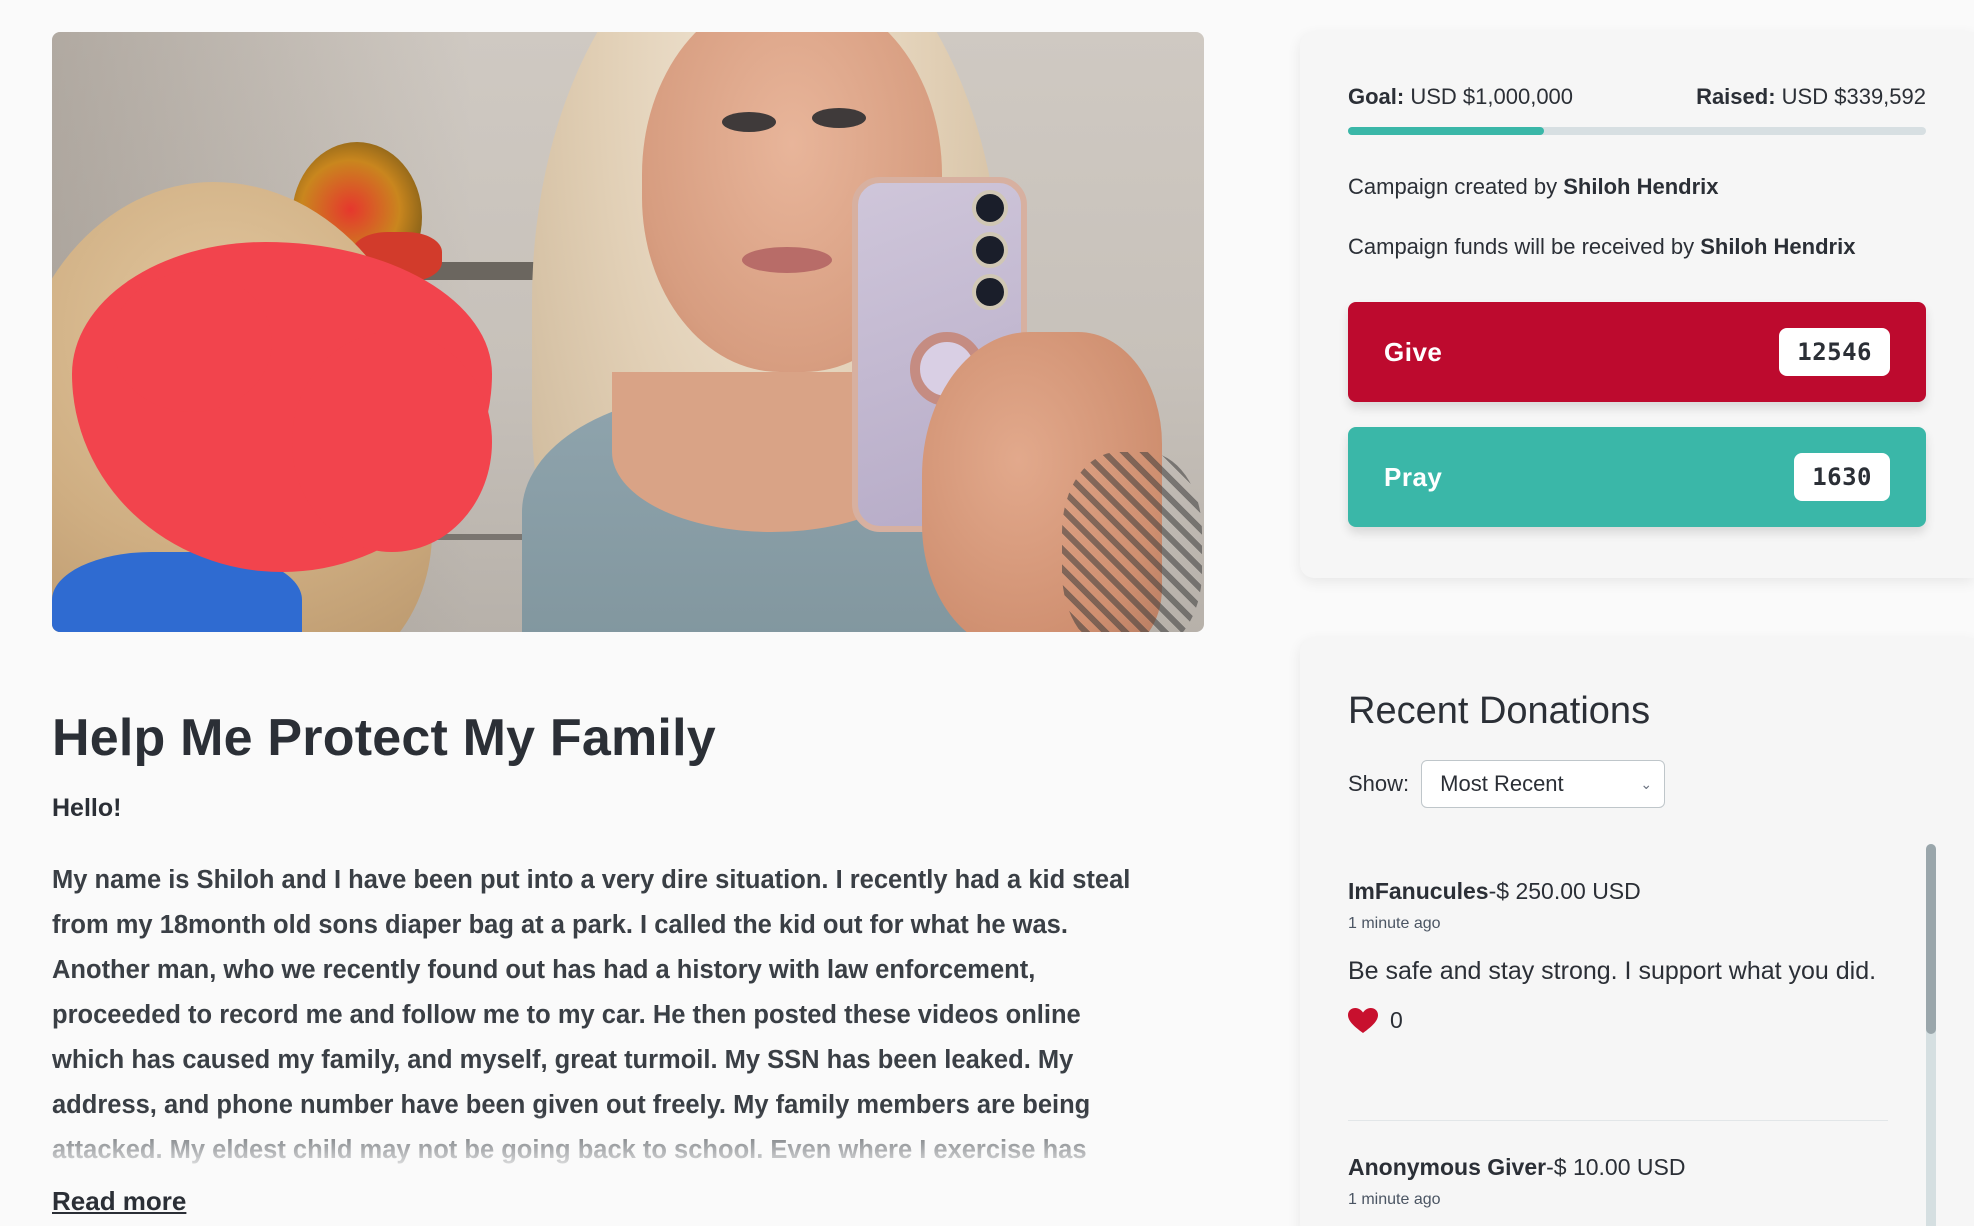  Describe the element at coordinates (1521, 246) in the screenshot. I see `receiver-prefix: Campaign funds will be received by` at that location.